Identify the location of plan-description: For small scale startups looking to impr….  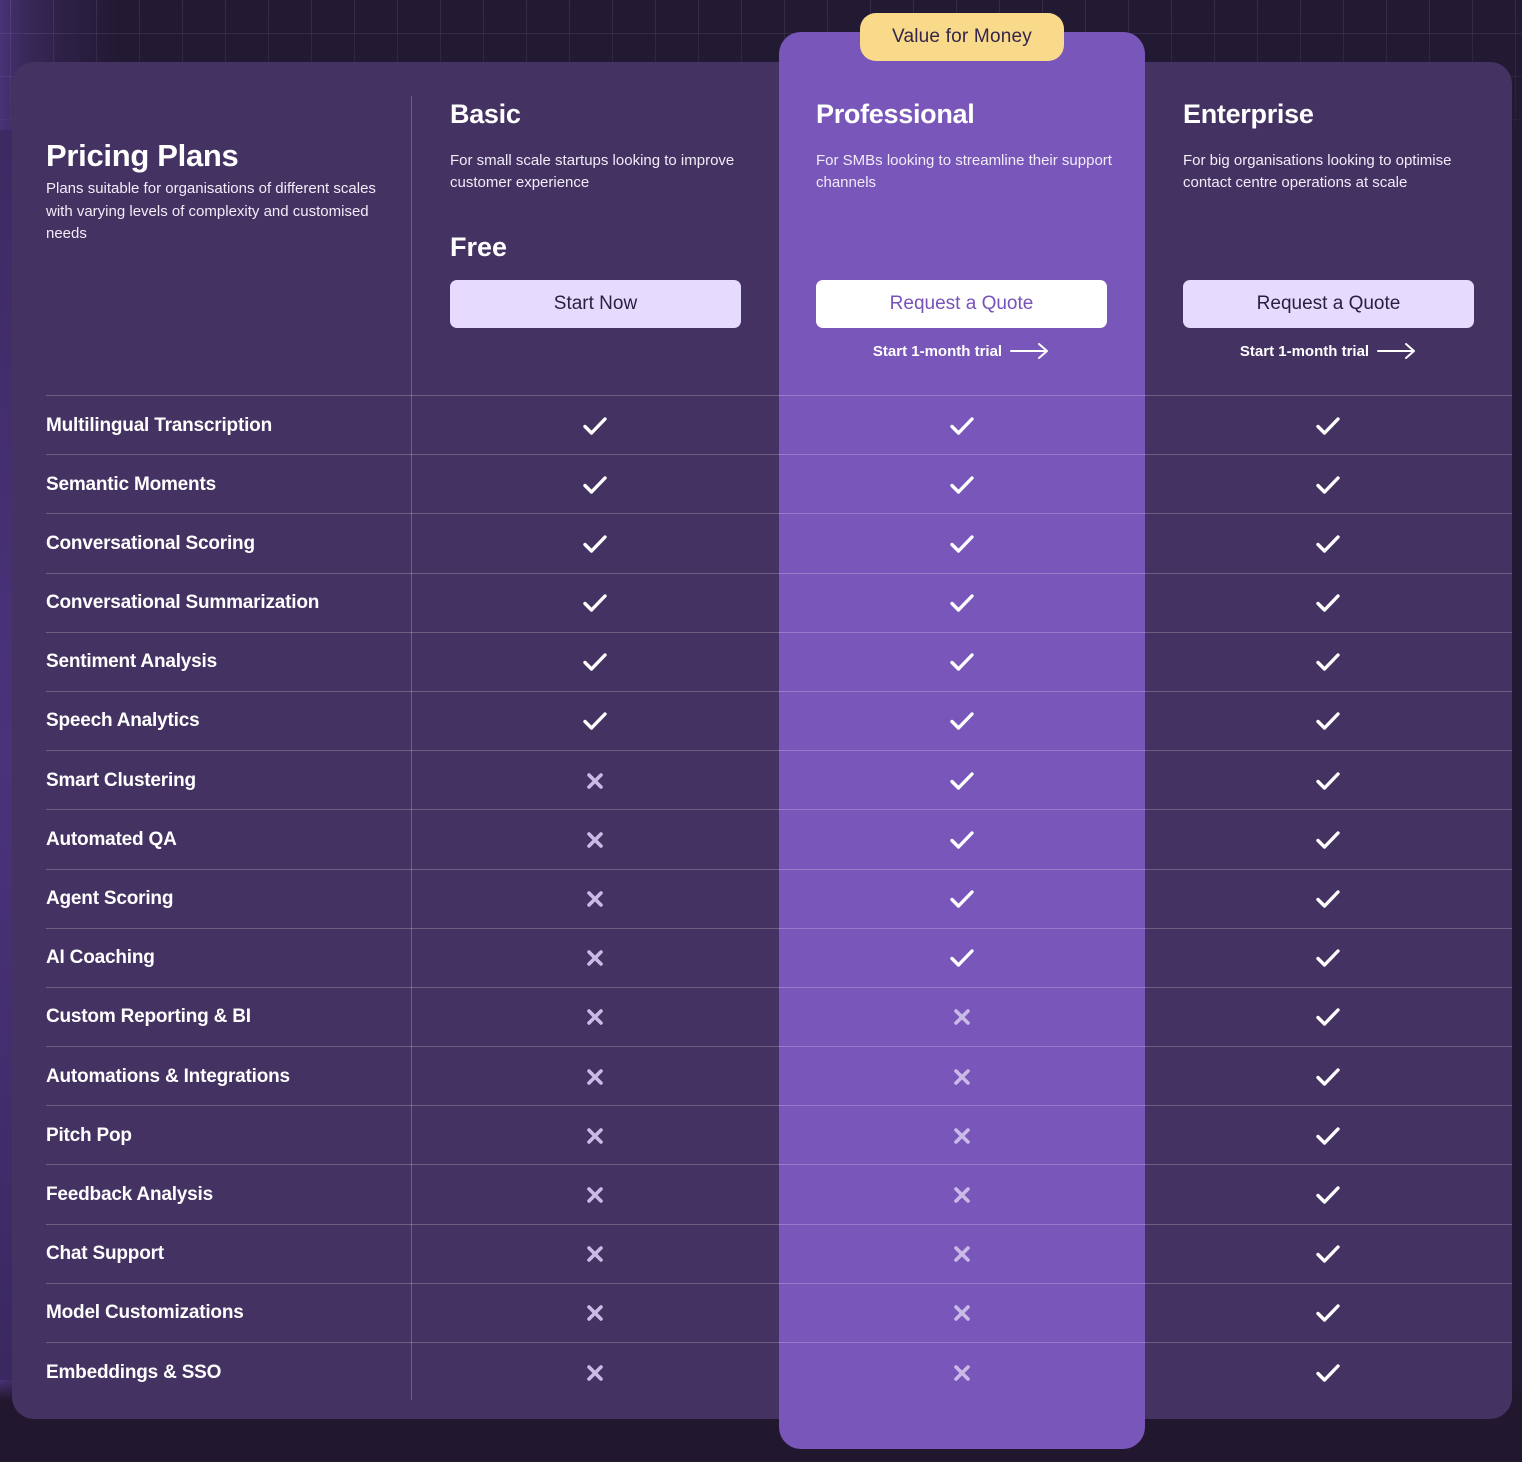
(592, 171).